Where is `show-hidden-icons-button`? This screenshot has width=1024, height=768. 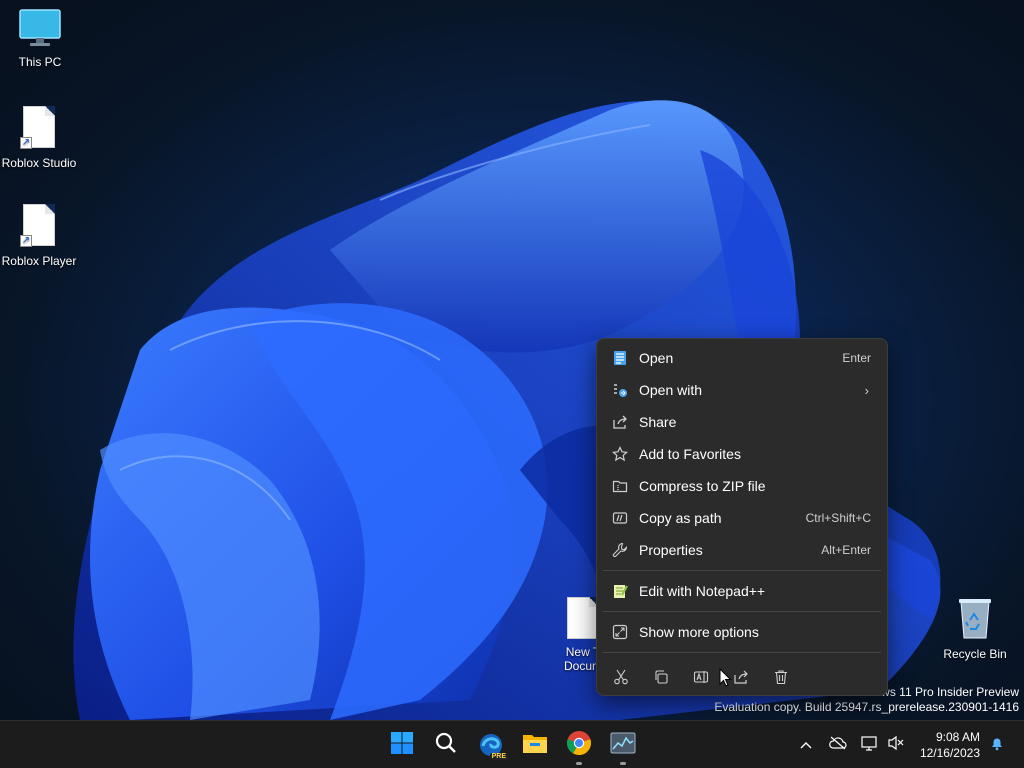 show-hidden-icons-button is located at coordinates (806, 744).